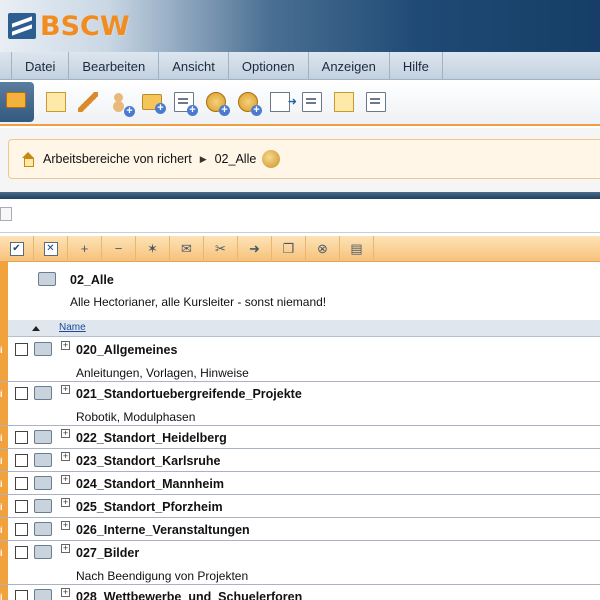 The width and height of the screenshot is (600, 600). Describe the element at coordinates (36, 328) in the screenshot. I see `sort-ascending-icon` at that location.